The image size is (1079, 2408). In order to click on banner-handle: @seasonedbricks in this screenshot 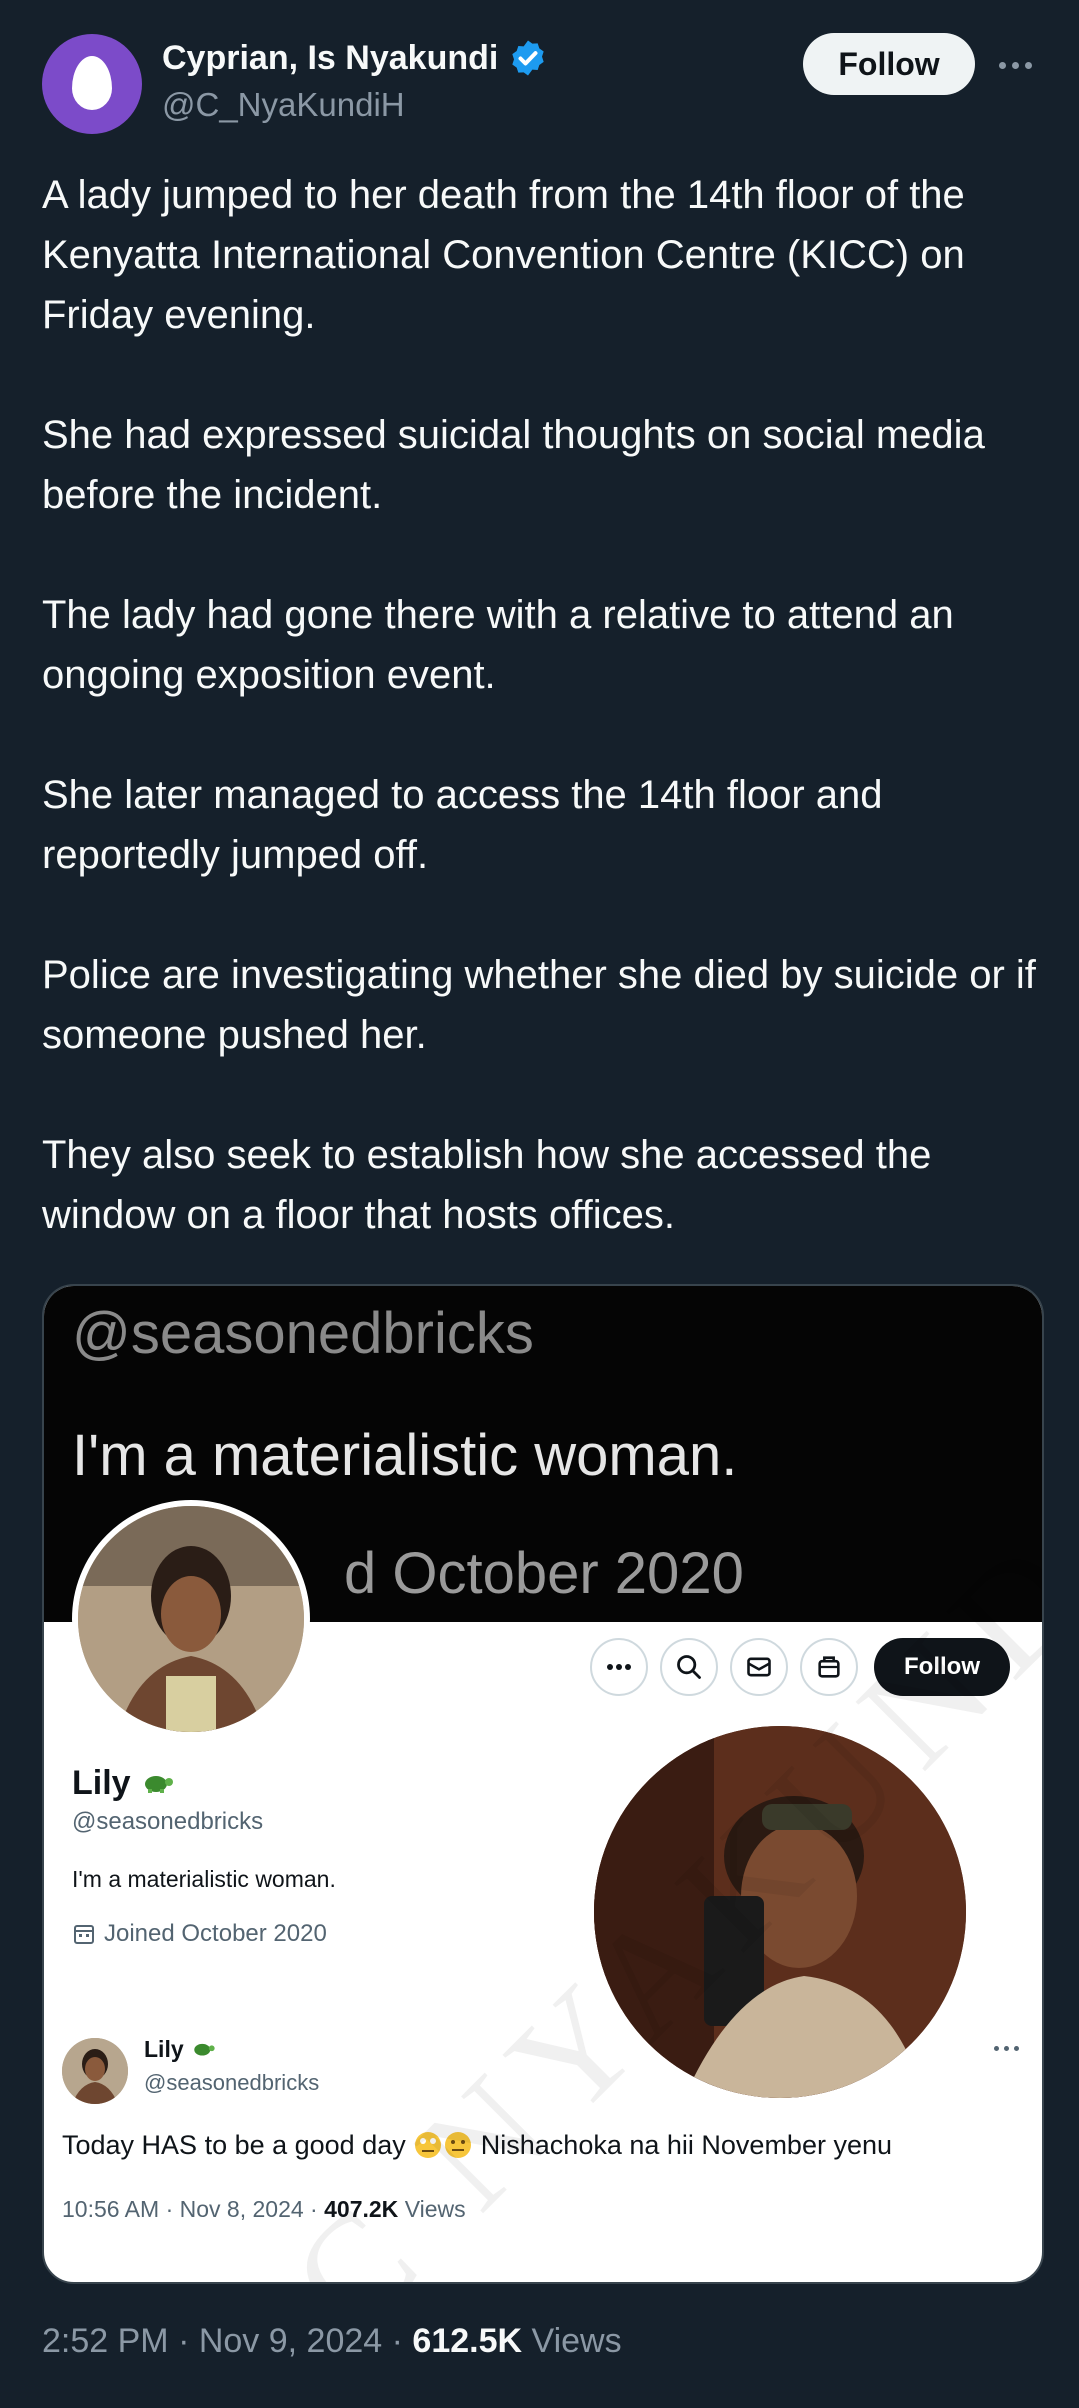, I will do `click(303, 1333)`.